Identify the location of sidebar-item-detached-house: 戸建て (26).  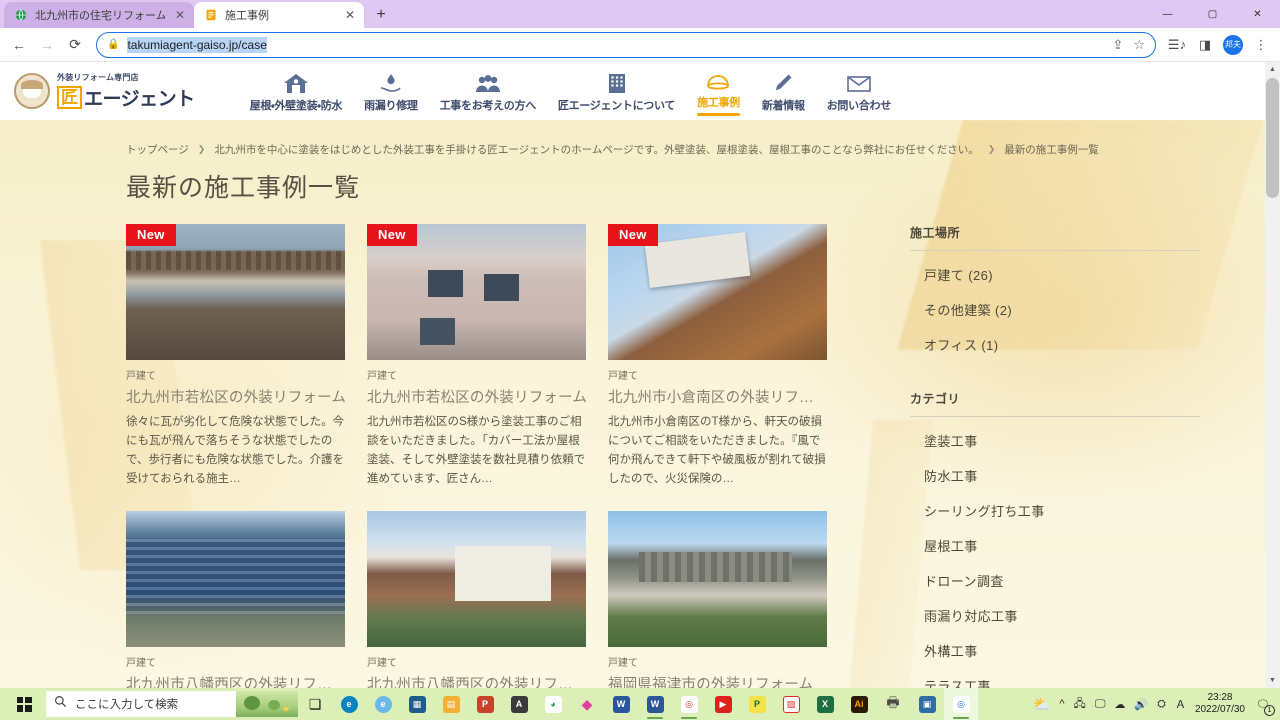
(1055, 274).